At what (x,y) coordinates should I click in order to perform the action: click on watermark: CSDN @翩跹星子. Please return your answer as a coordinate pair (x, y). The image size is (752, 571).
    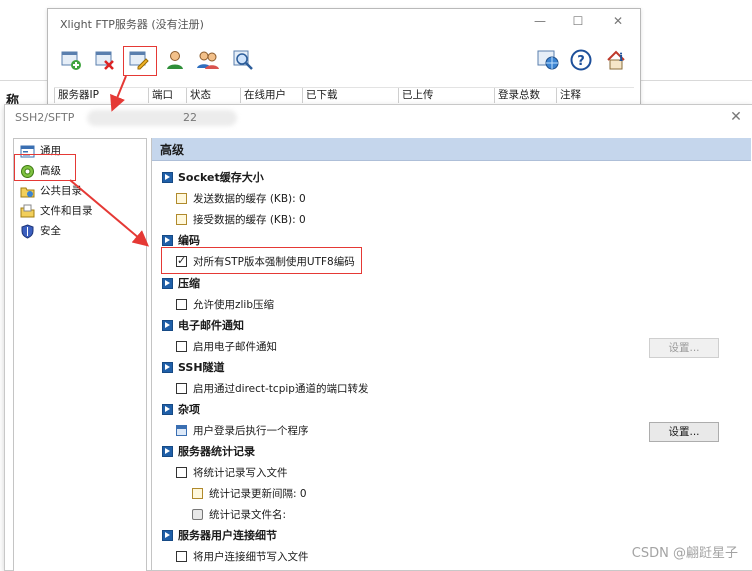
    Looking at the image, I should click on (684, 553).